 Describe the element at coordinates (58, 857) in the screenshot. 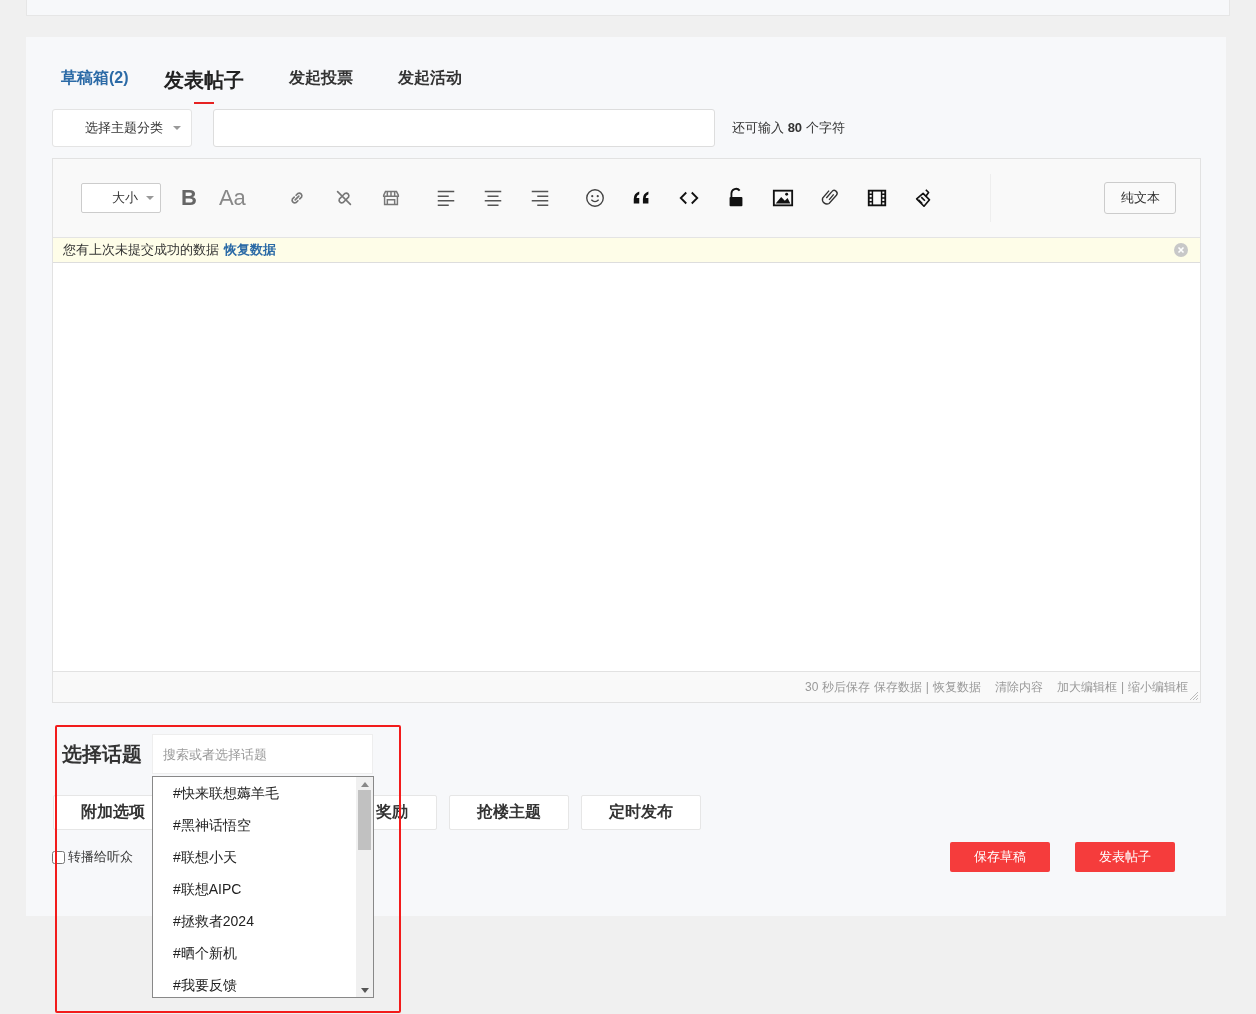

I see `broadcast-checkbox` at that location.